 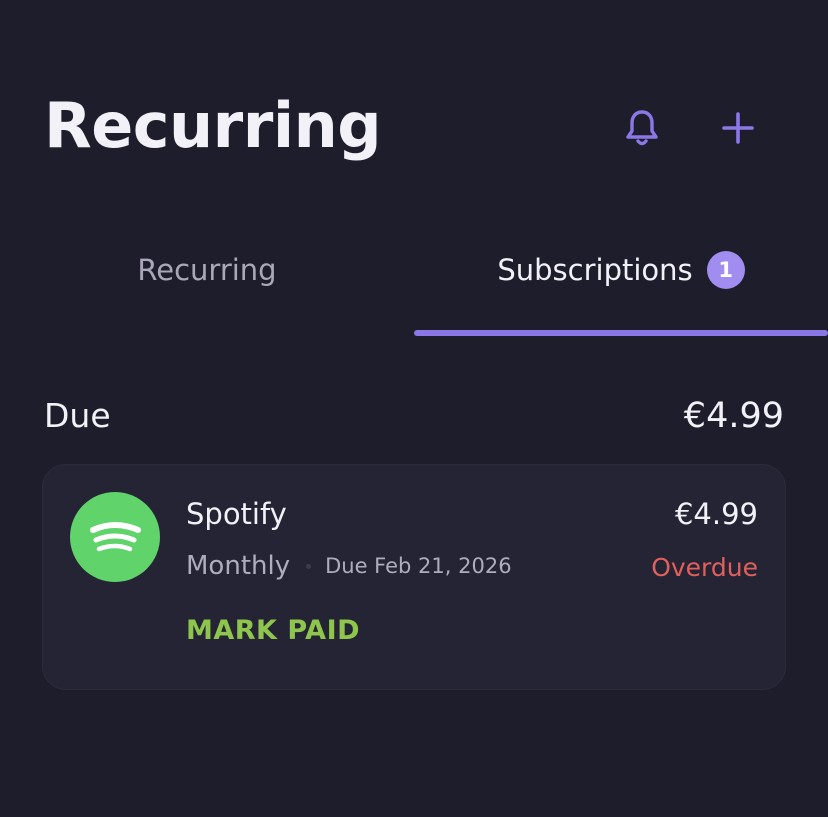 I want to click on tab-label: Recurring, so click(x=207, y=270).